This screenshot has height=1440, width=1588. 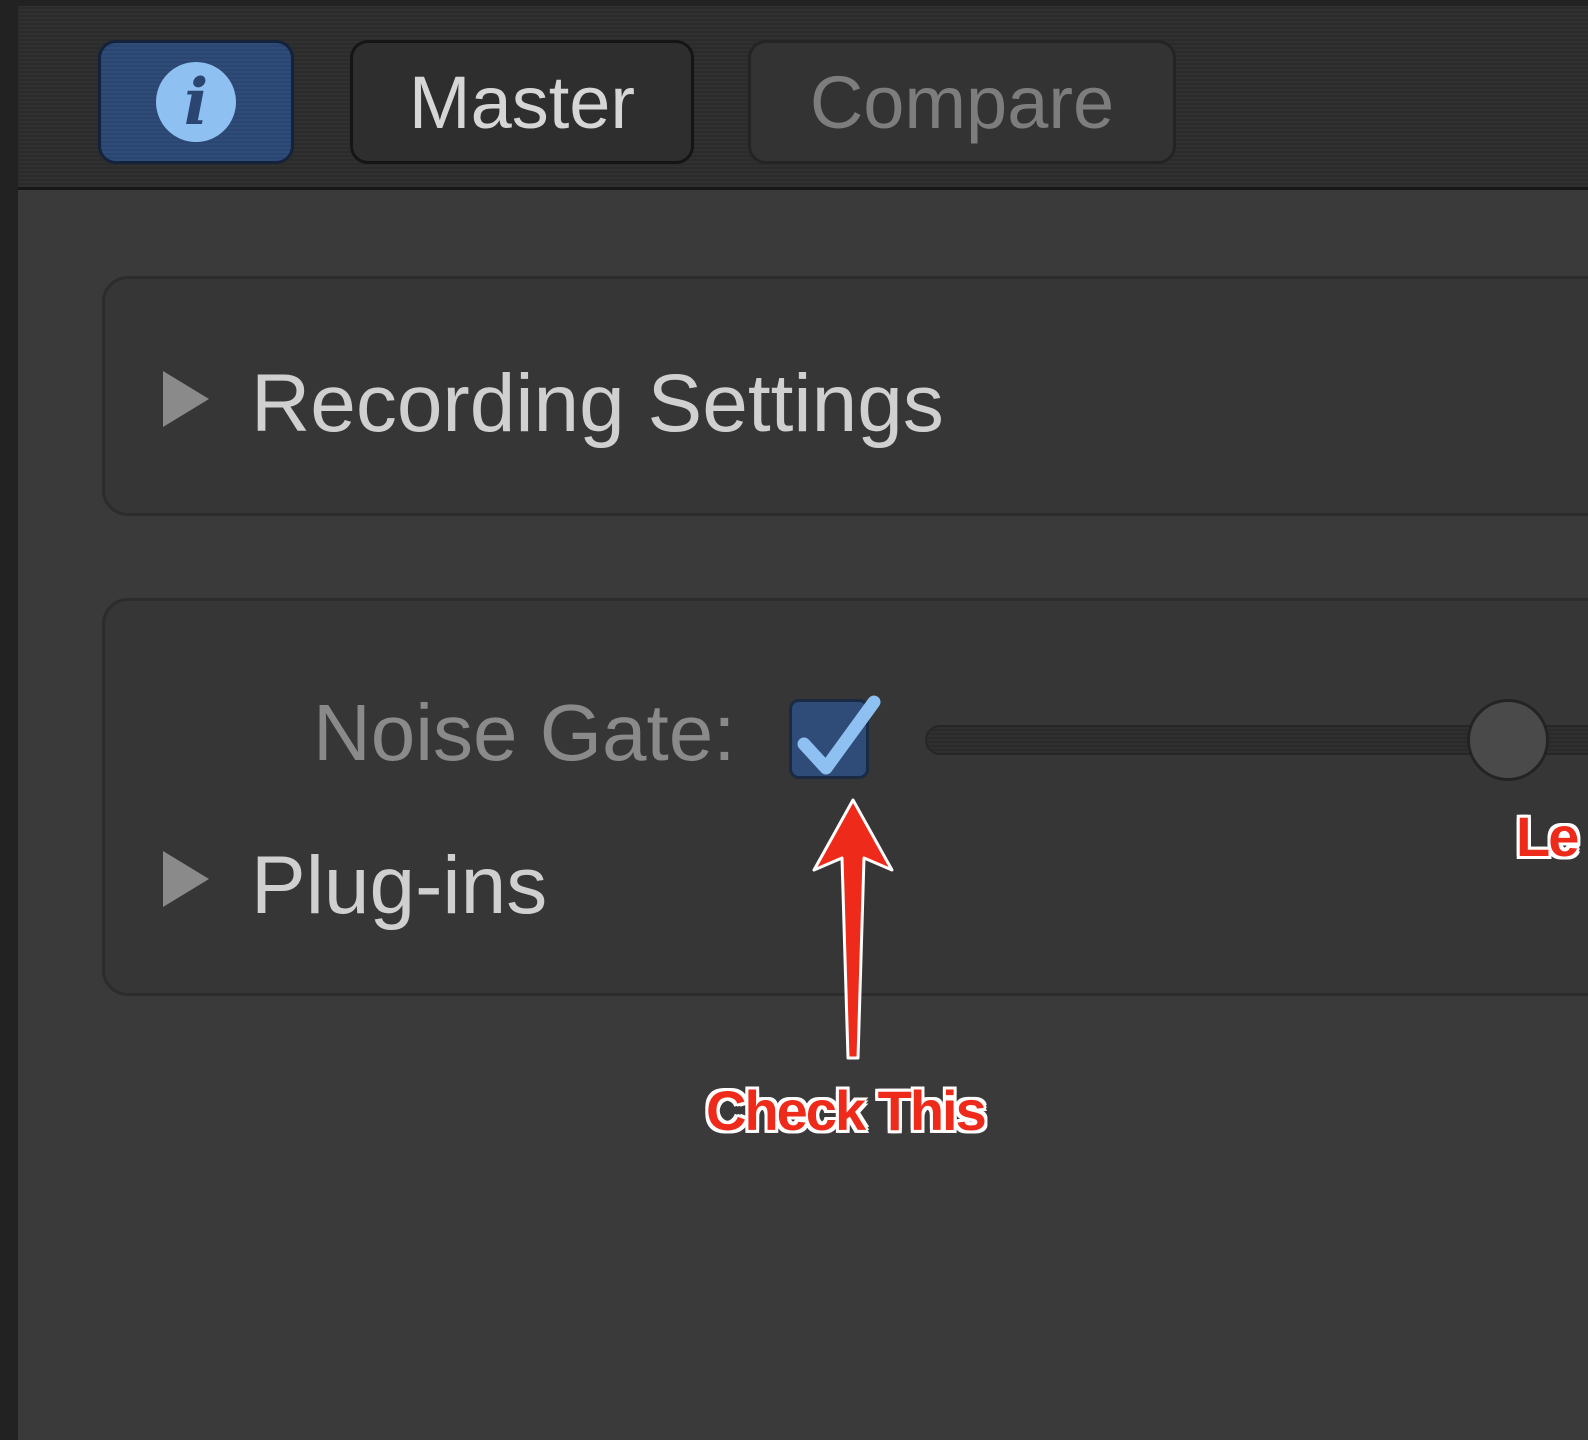 I want to click on noise-gate-slider-knob, so click(x=1508, y=740).